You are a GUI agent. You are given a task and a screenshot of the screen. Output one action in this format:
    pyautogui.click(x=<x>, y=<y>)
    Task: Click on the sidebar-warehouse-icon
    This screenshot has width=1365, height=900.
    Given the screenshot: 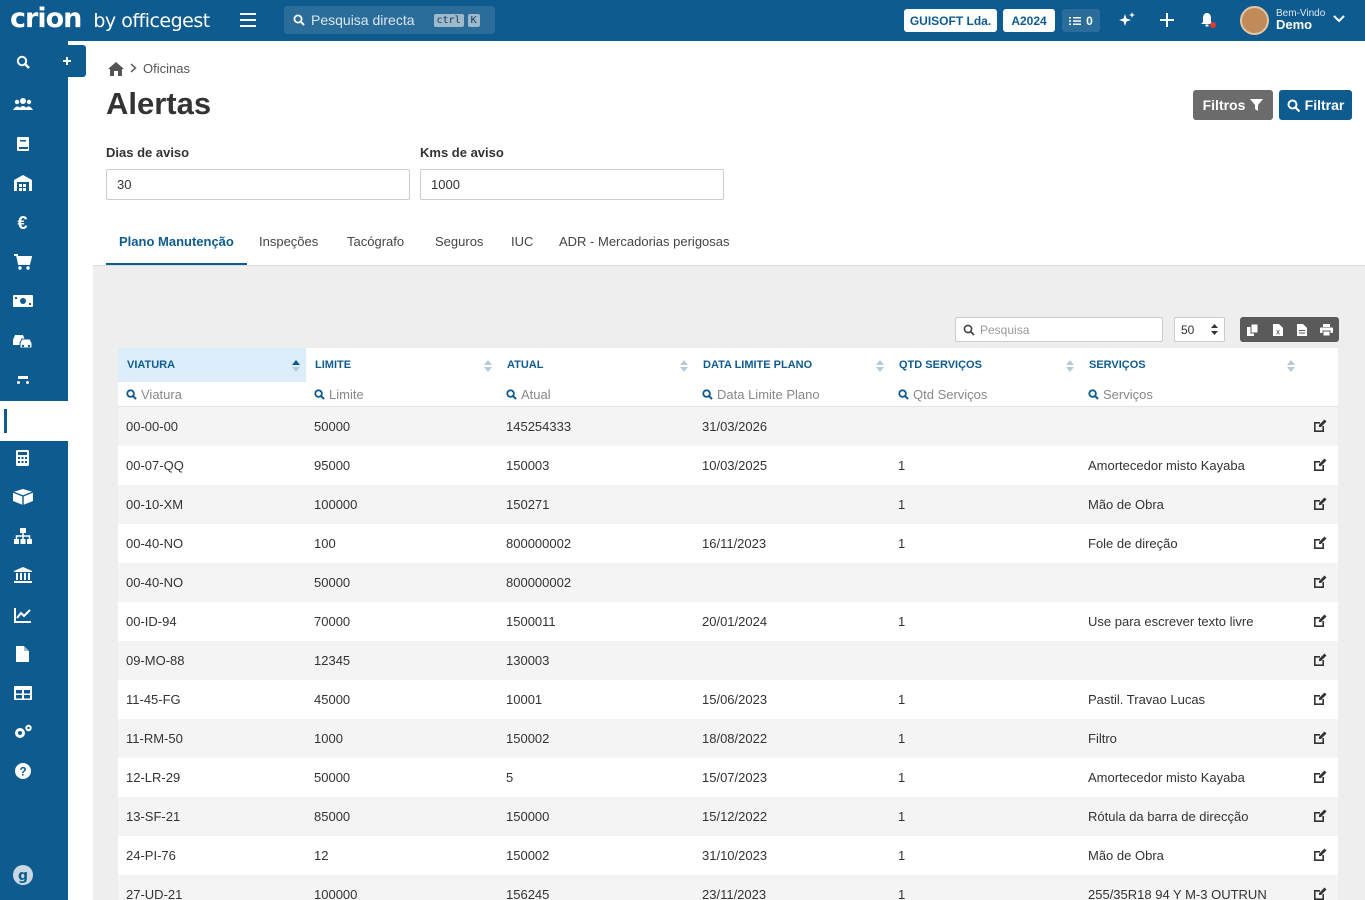 What is the action you would take?
    pyautogui.click(x=22, y=183)
    